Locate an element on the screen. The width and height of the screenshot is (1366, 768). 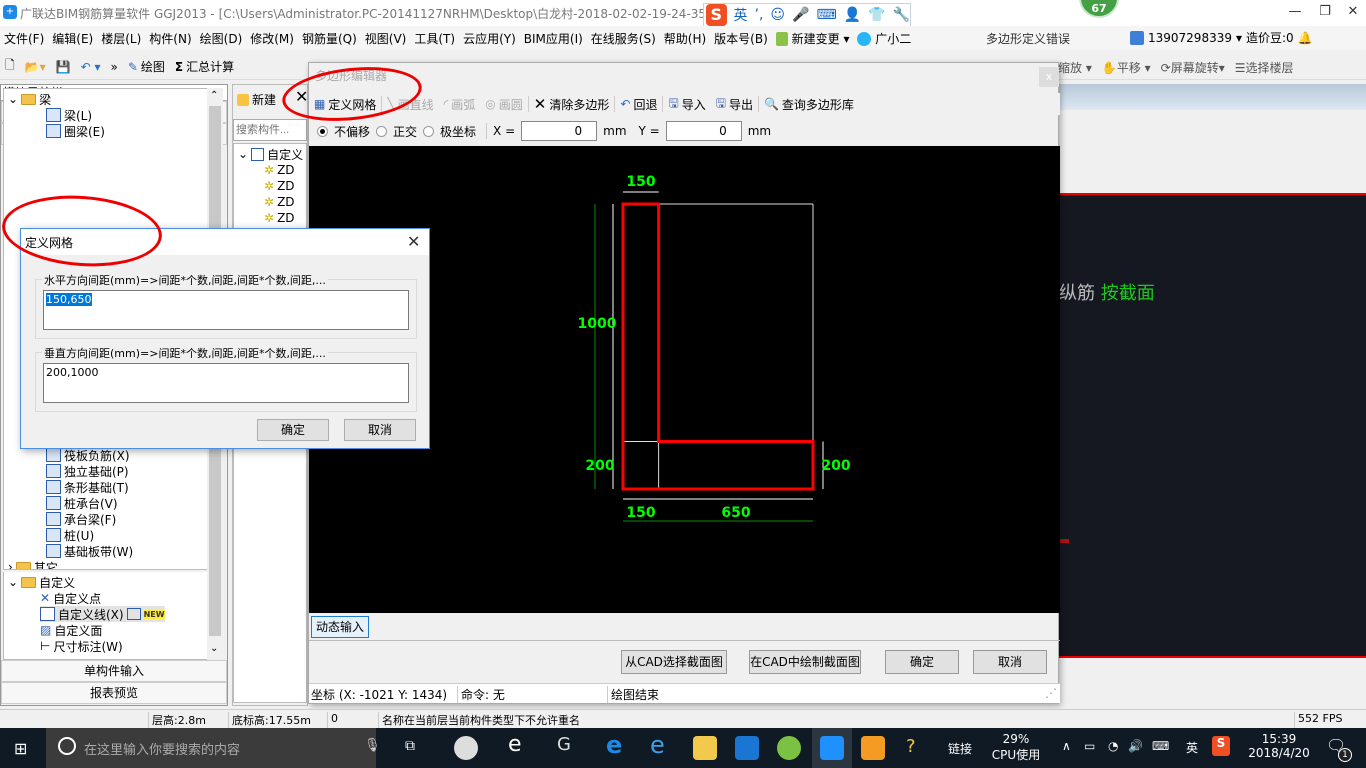
emoji-icon: ☺ is located at coordinates (777, 15).